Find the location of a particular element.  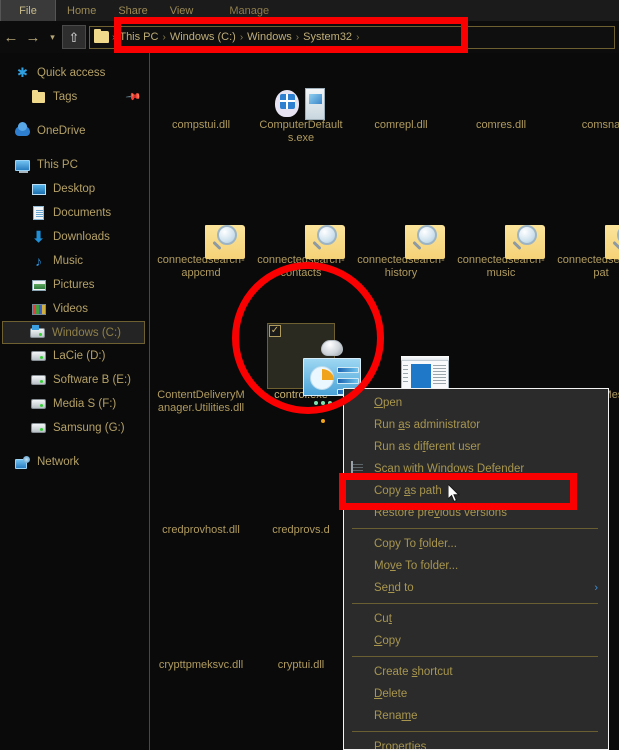

sidebar-item-downloads: ⬇ Downloads is located at coordinates (74, 237).